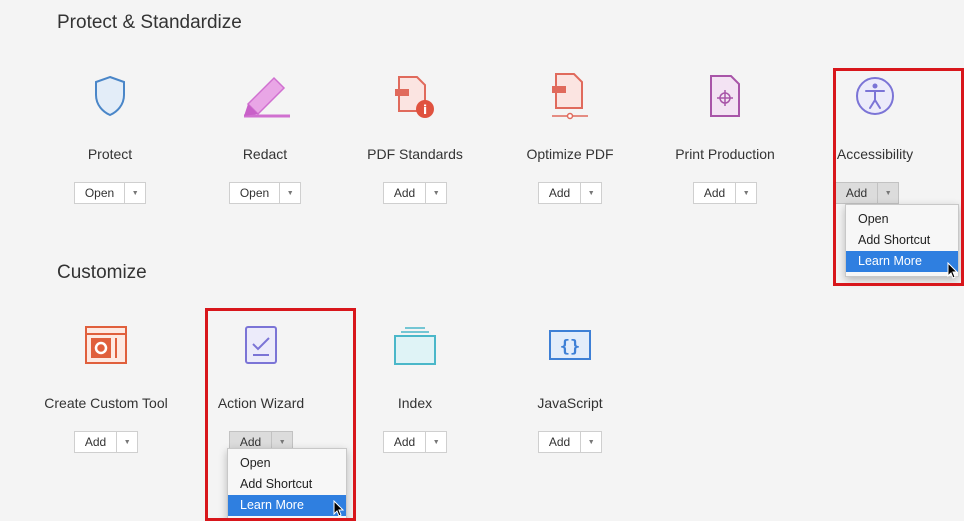  Describe the element at coordinates (265, 138) in the screenshot. I see `tool-redact: Redact Open ▼` at that location.